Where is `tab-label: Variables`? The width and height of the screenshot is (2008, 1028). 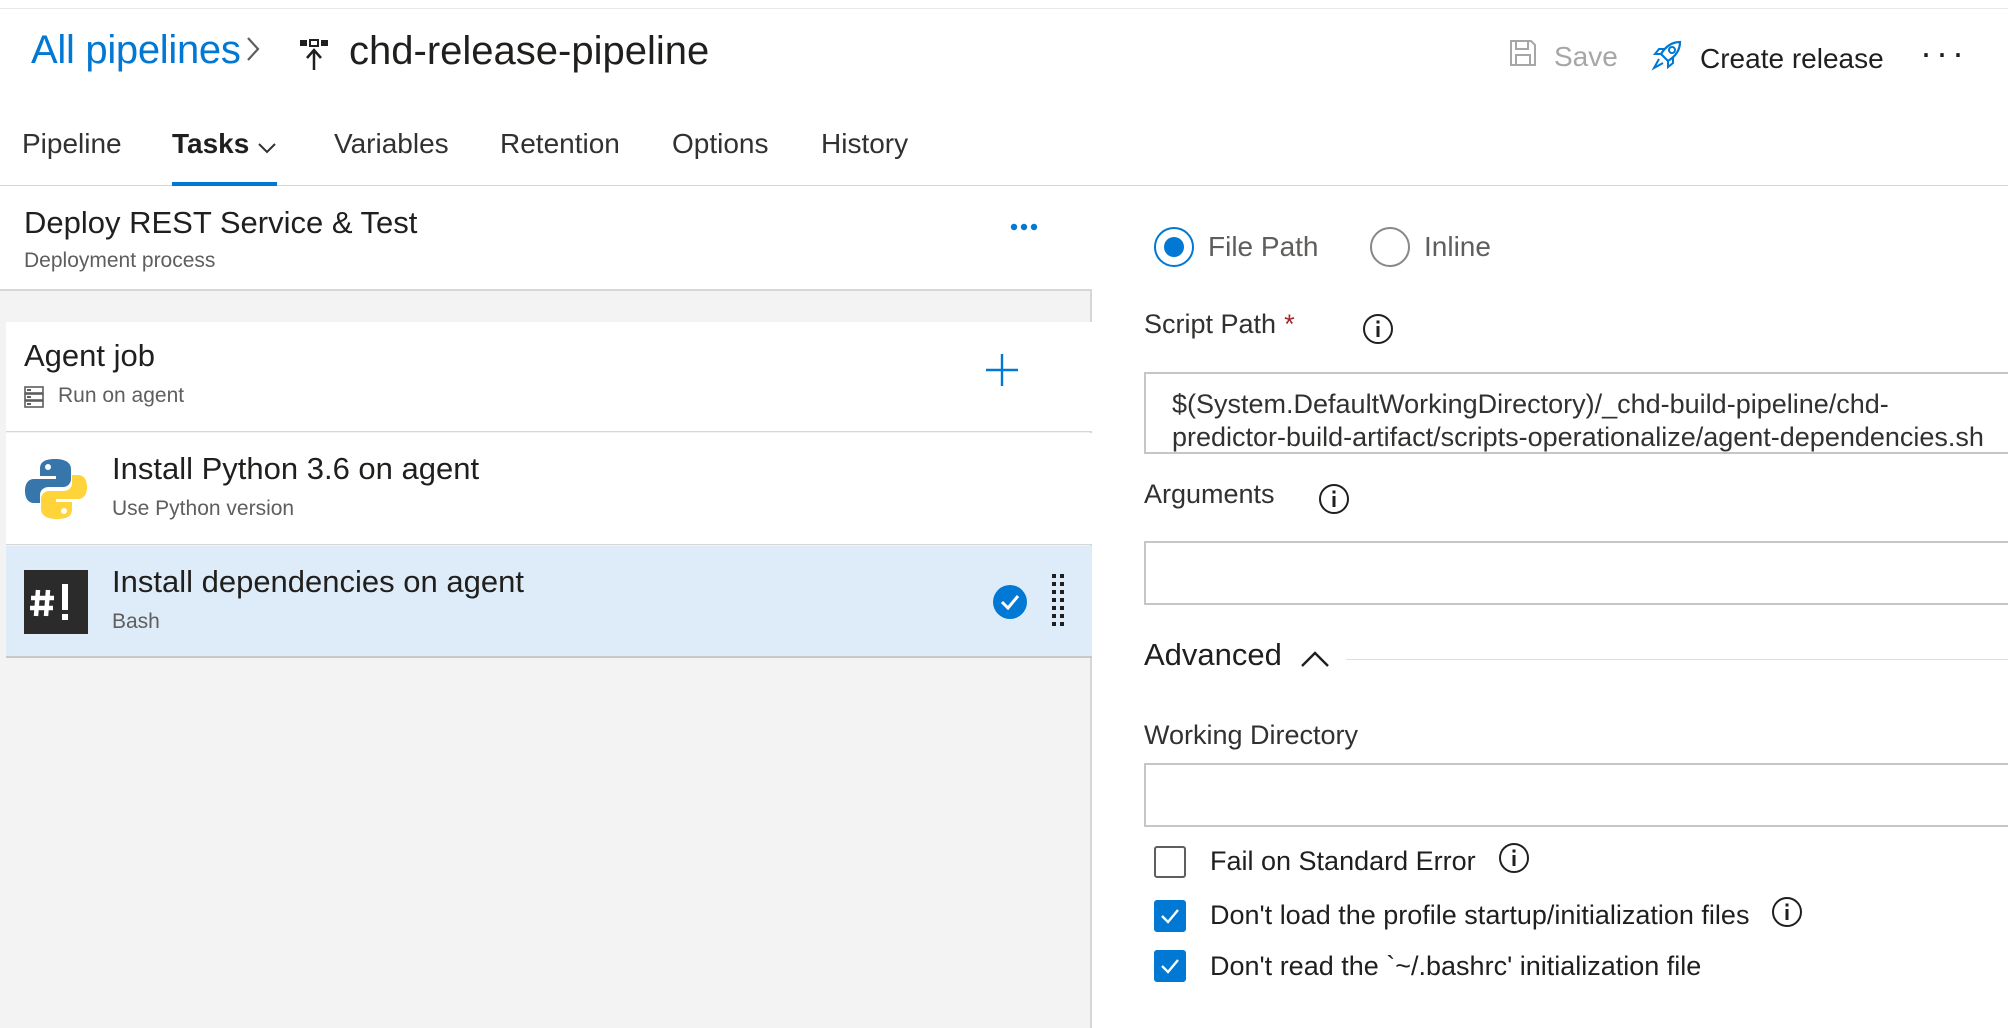
tab-label: Variables is located at coordinates (391, 143).